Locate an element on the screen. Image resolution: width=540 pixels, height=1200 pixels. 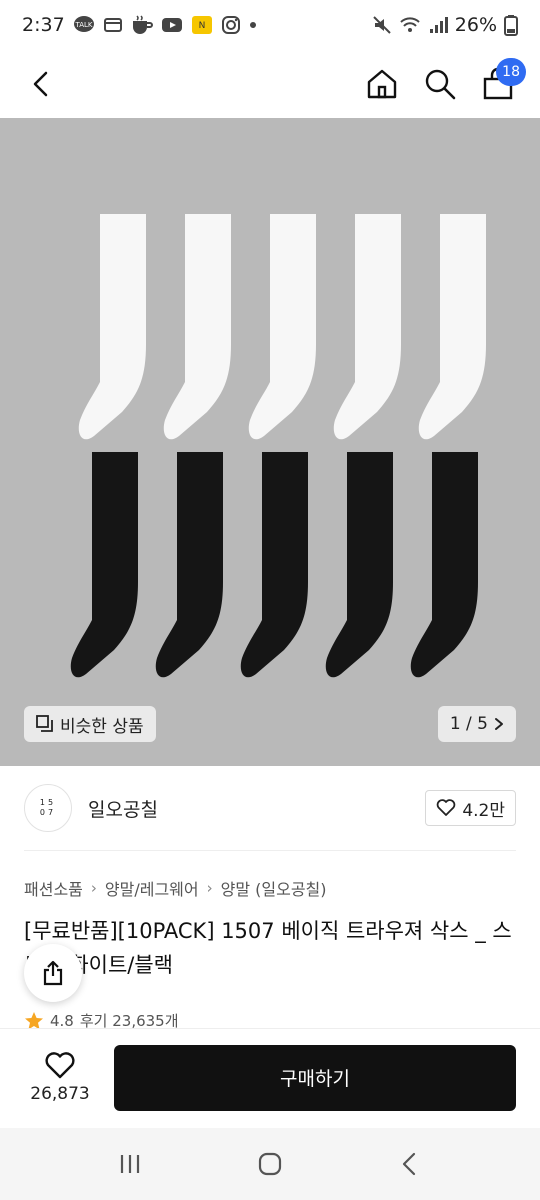
wishlist-count: 26,873 is located at coordinates (60, 1093).